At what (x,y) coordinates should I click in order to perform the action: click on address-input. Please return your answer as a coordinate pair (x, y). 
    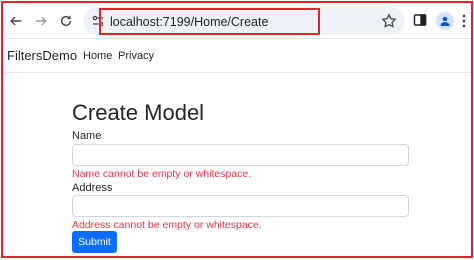
    Looking at the image, I should click on (240, 206).